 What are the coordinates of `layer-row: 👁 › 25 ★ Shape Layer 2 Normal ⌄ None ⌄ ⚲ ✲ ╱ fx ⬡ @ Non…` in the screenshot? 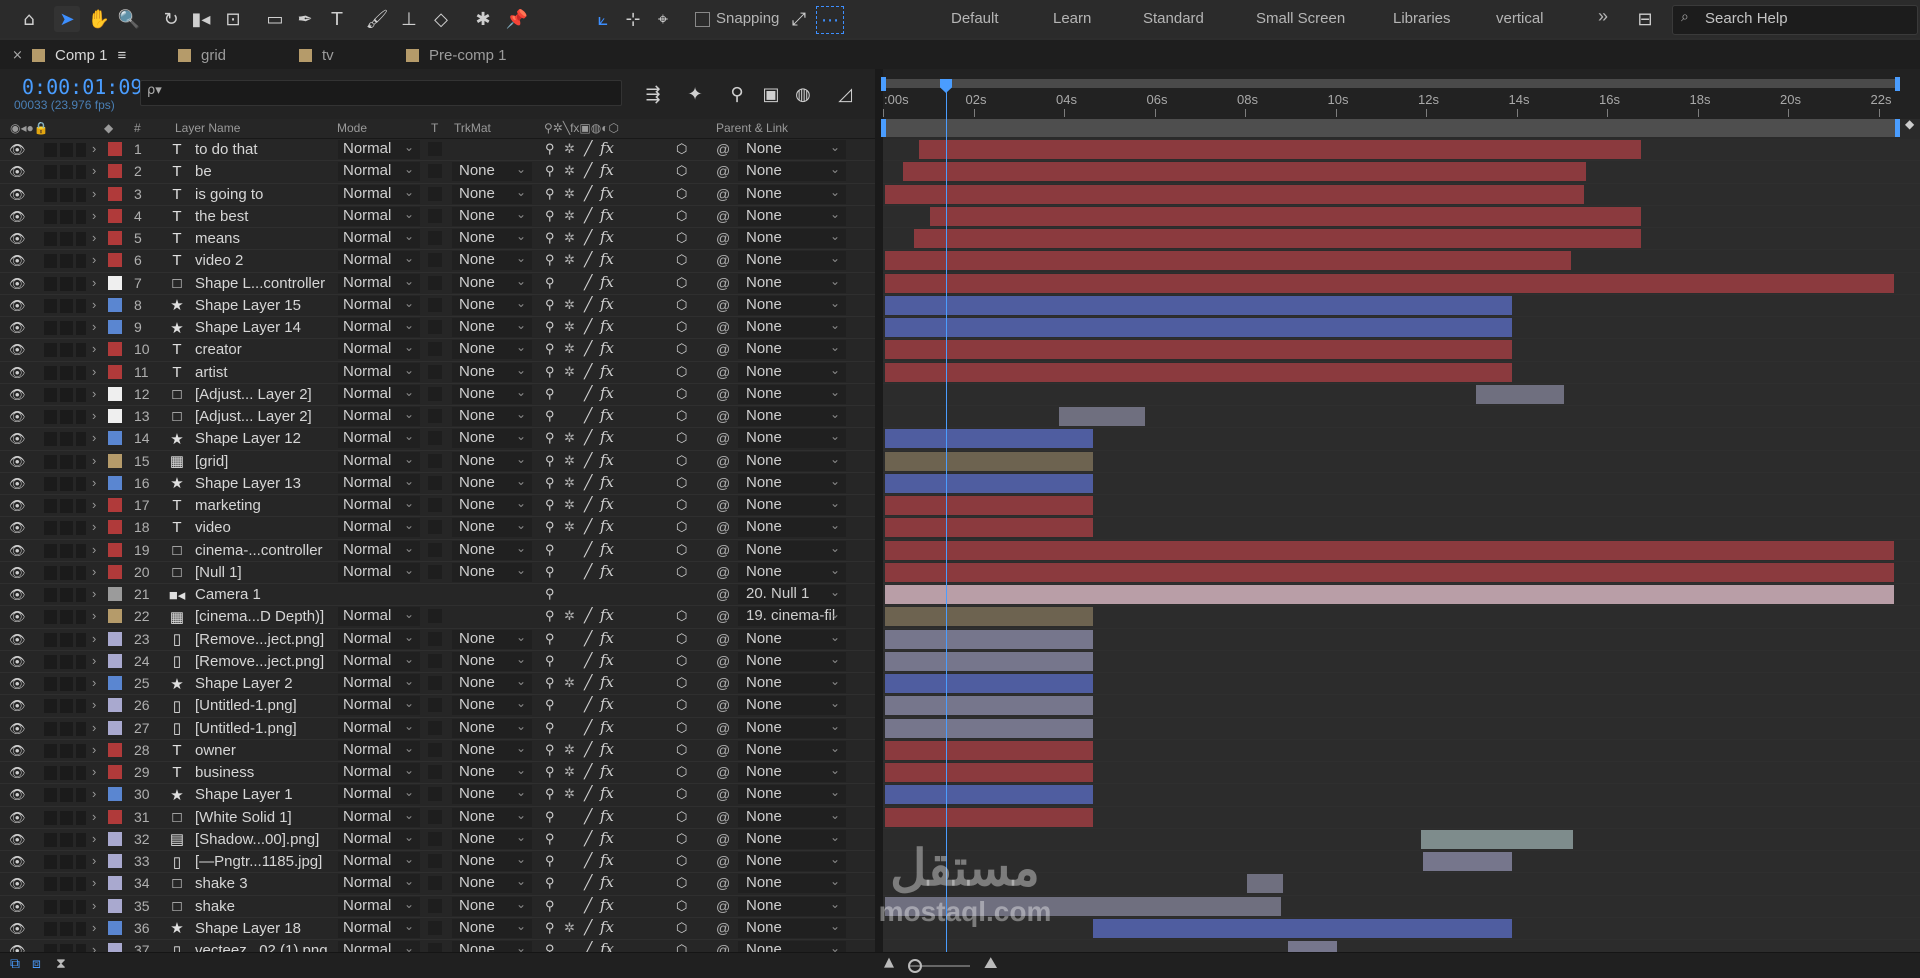 It's located at (440, 684).